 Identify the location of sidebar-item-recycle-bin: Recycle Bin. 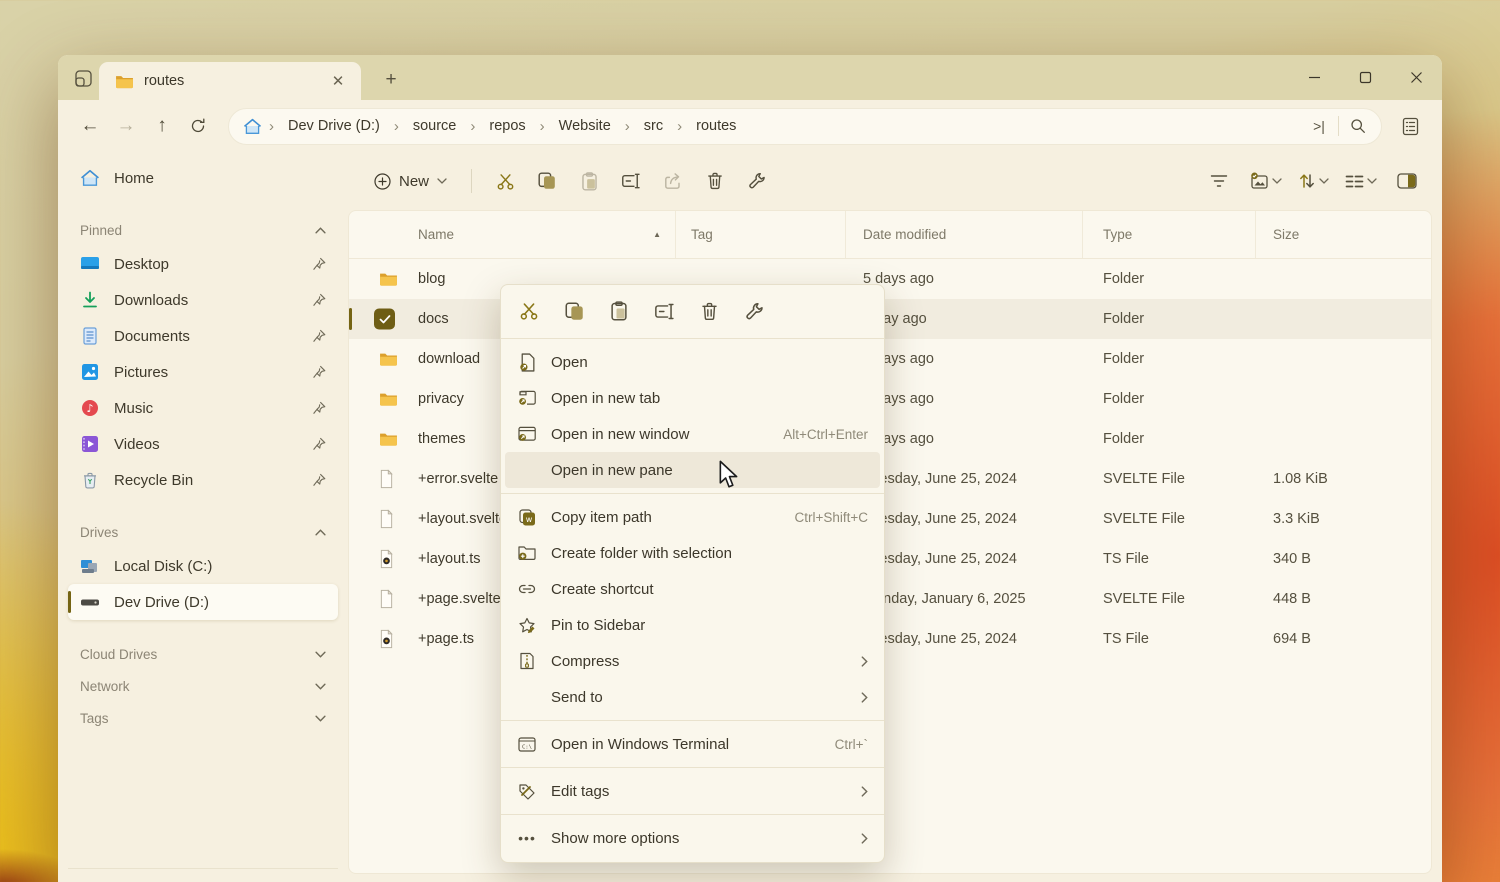
(203, 480).